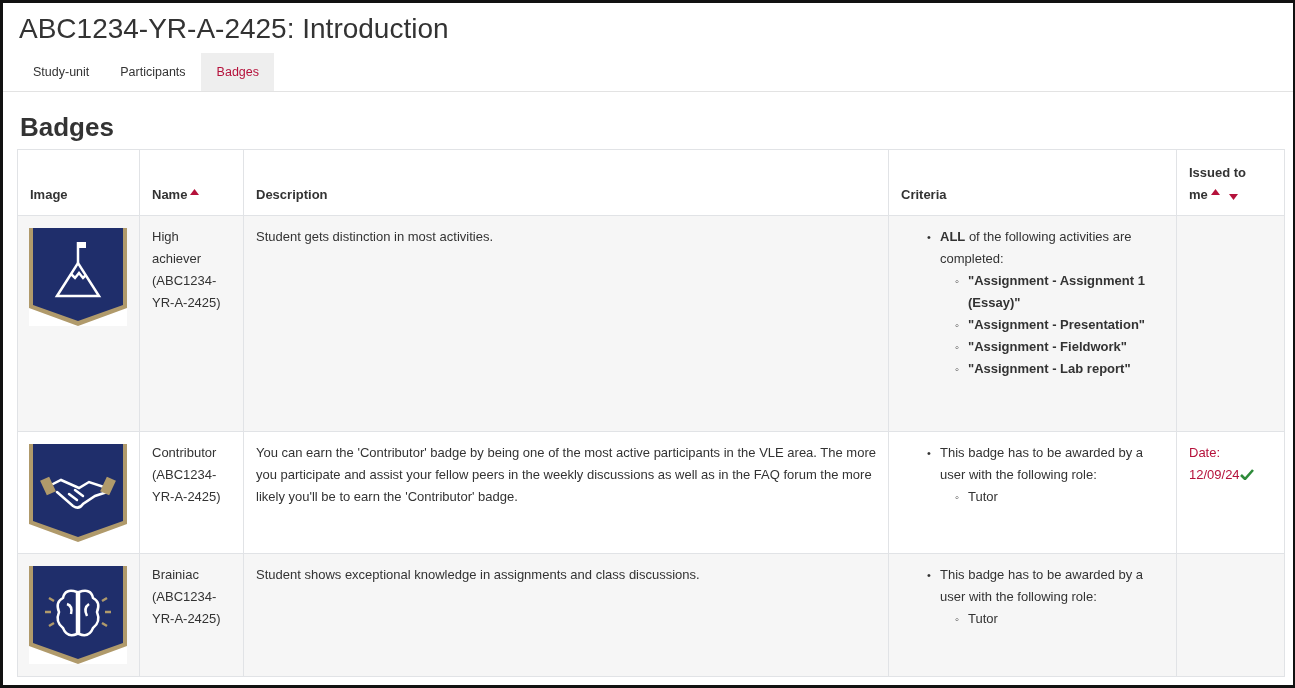 The width and height of the screenshot is (1295, 688). Describe the element at coordinates (152, 72) in the screenshot. I see `tab: Participants` at that location.